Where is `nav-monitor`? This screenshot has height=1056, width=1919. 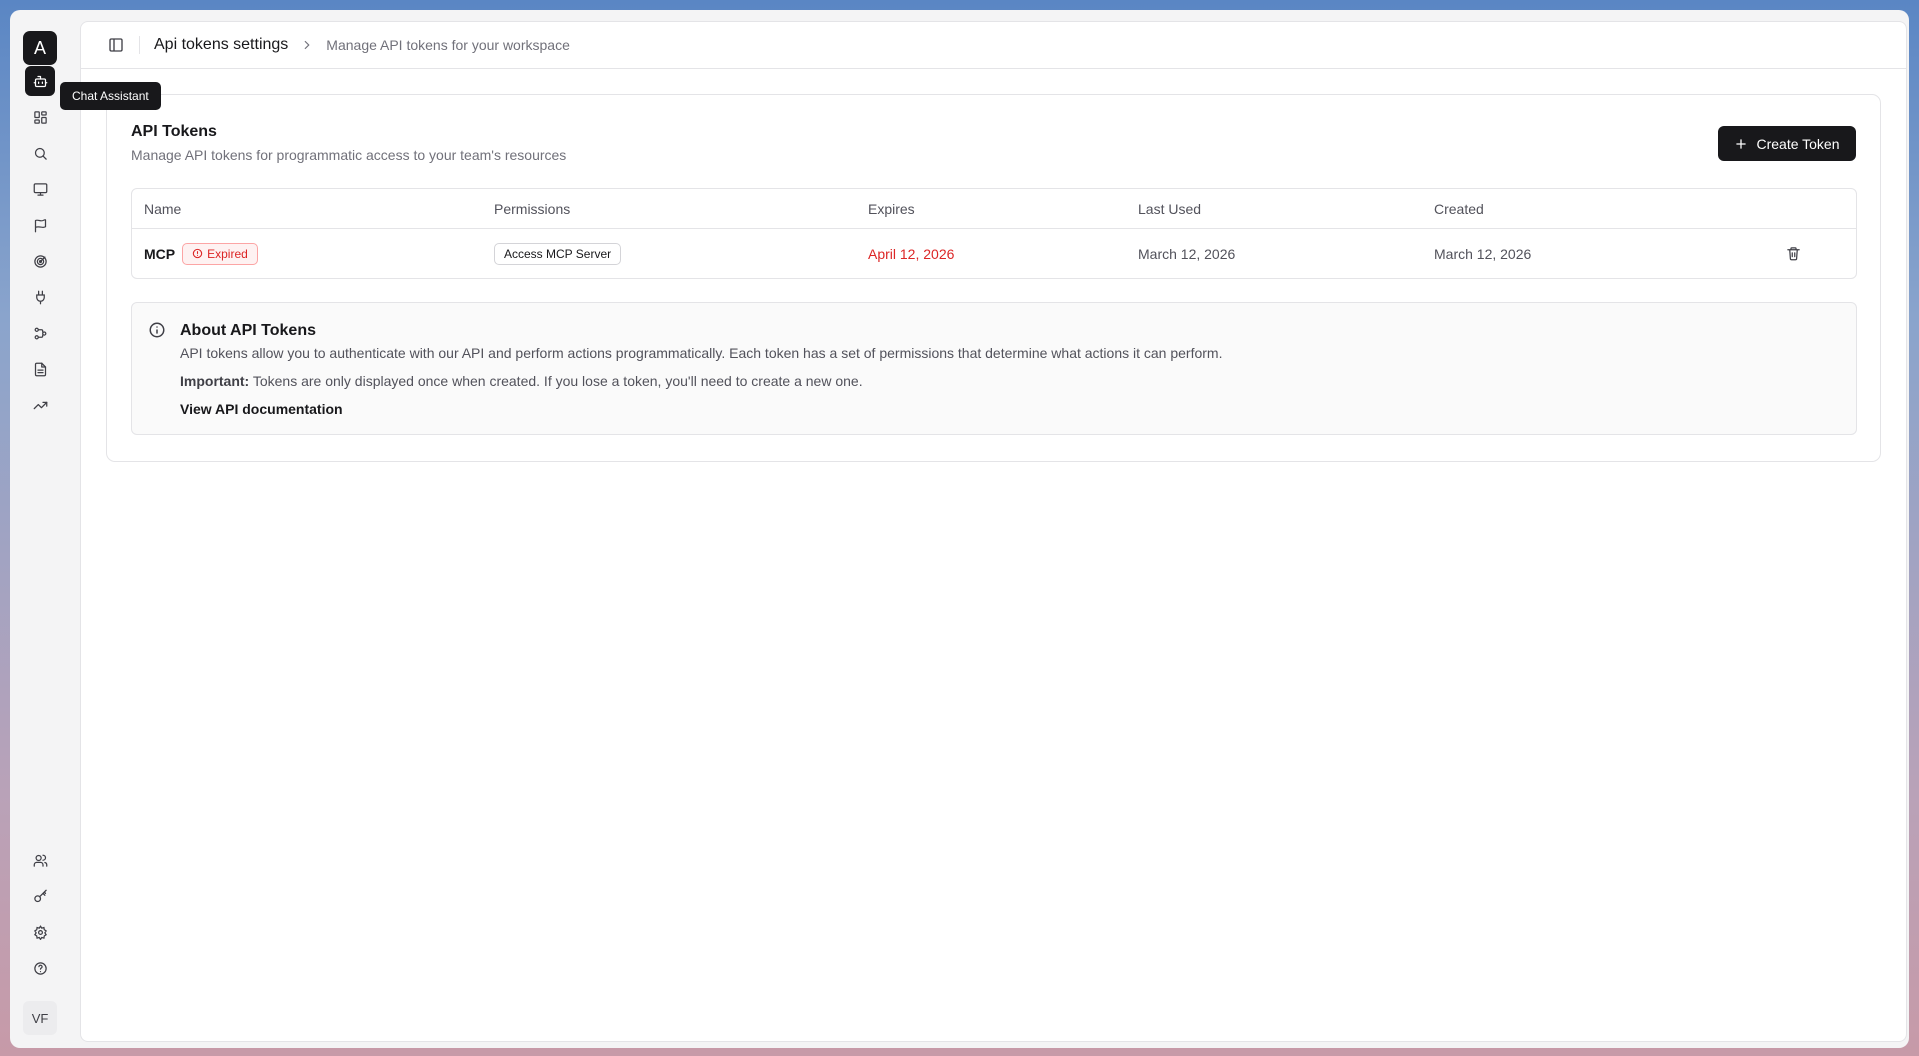 nav-monitor is located at coordinates (40, 189).